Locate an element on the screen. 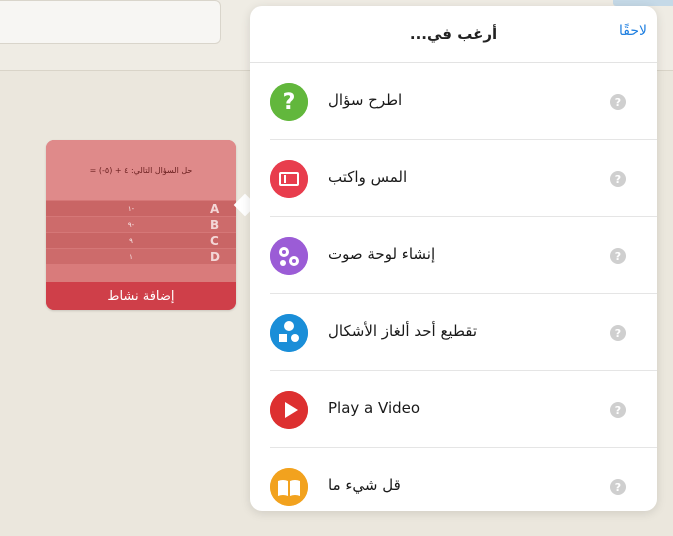 The image size is (673, 536). sound-board-icon is located at coordinates (289, 256).